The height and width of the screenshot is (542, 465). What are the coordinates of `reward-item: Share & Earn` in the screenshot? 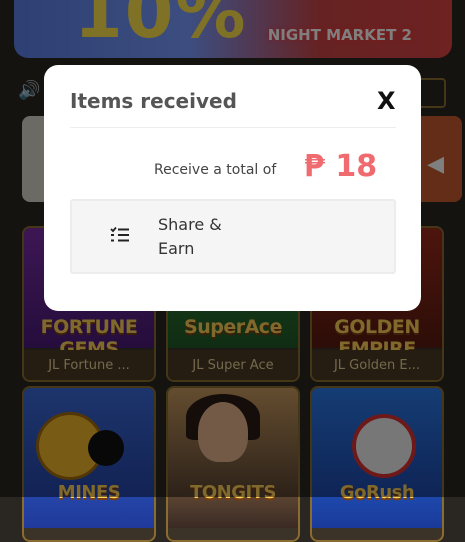 It's located at (233, 236).